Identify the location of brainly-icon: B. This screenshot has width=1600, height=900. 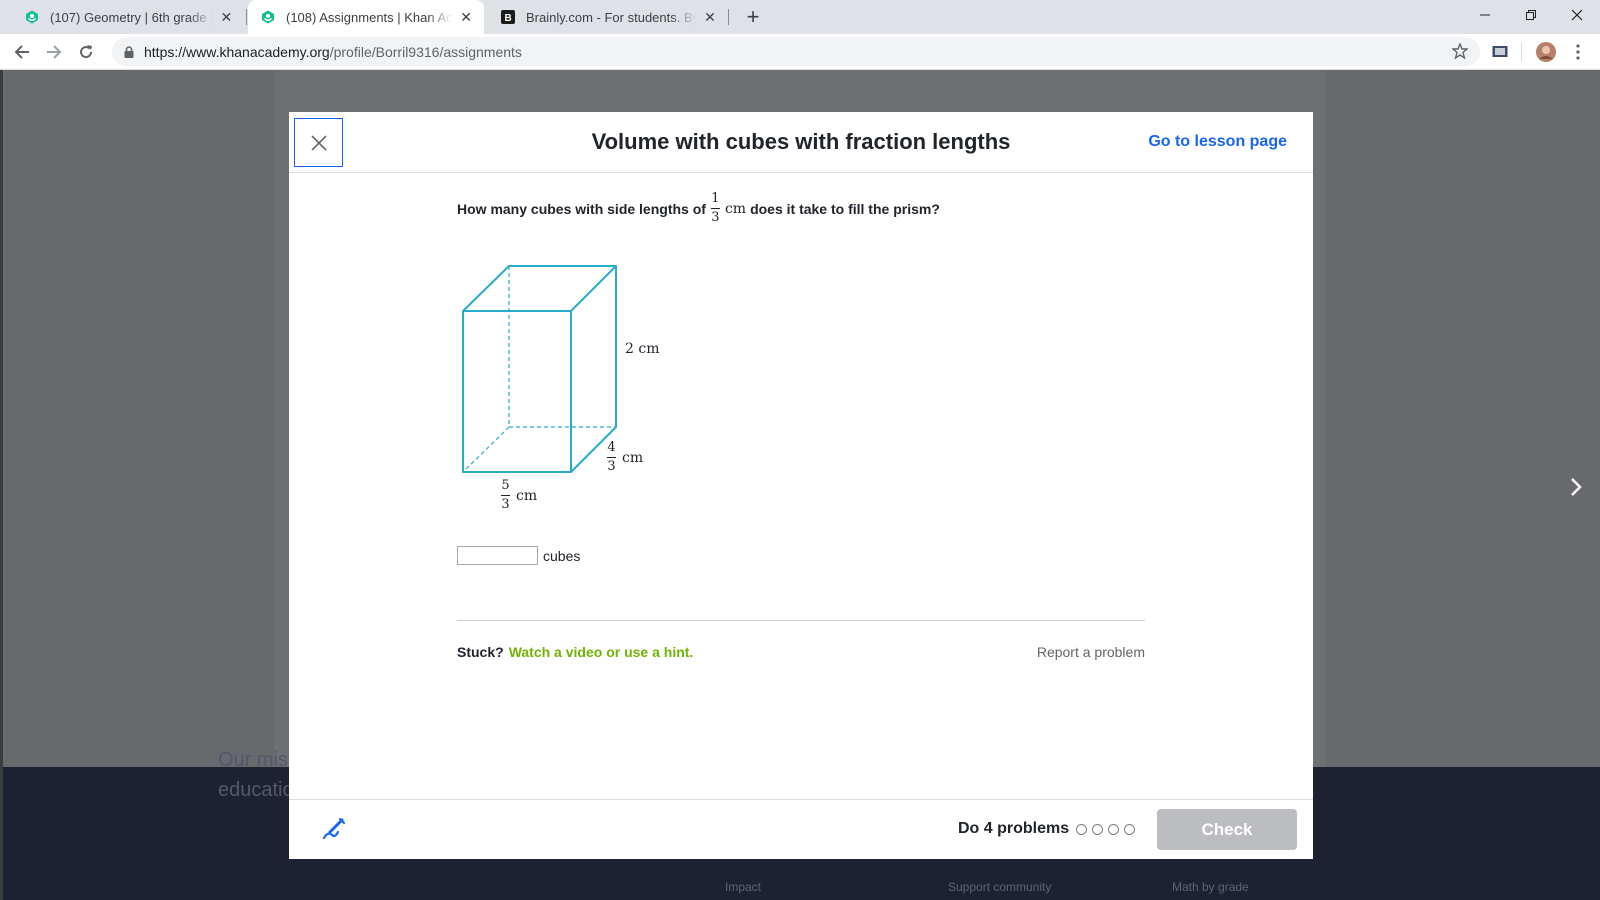
(508, 17).